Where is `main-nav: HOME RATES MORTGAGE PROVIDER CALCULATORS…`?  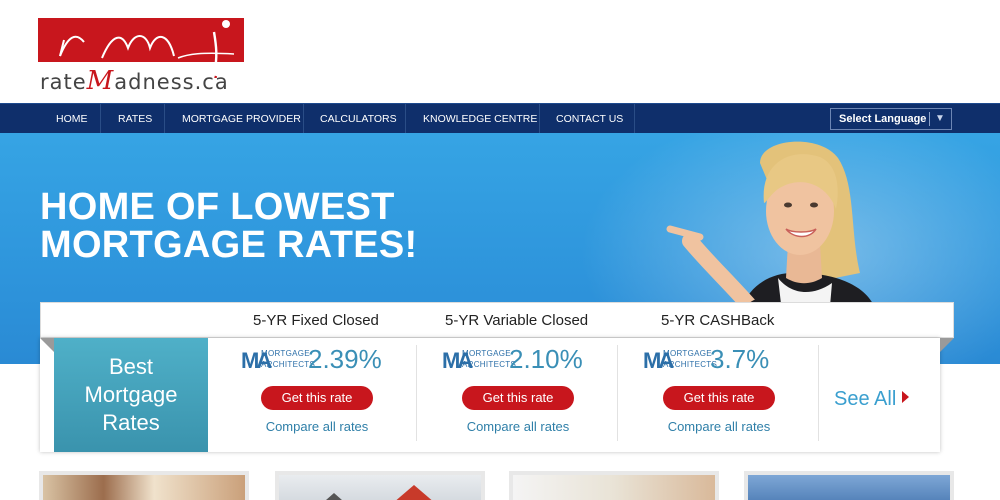 main-nav: HOME RATES MORTGAGE PROVIDER CALCULATORS… is located at coordinates (500, 118).